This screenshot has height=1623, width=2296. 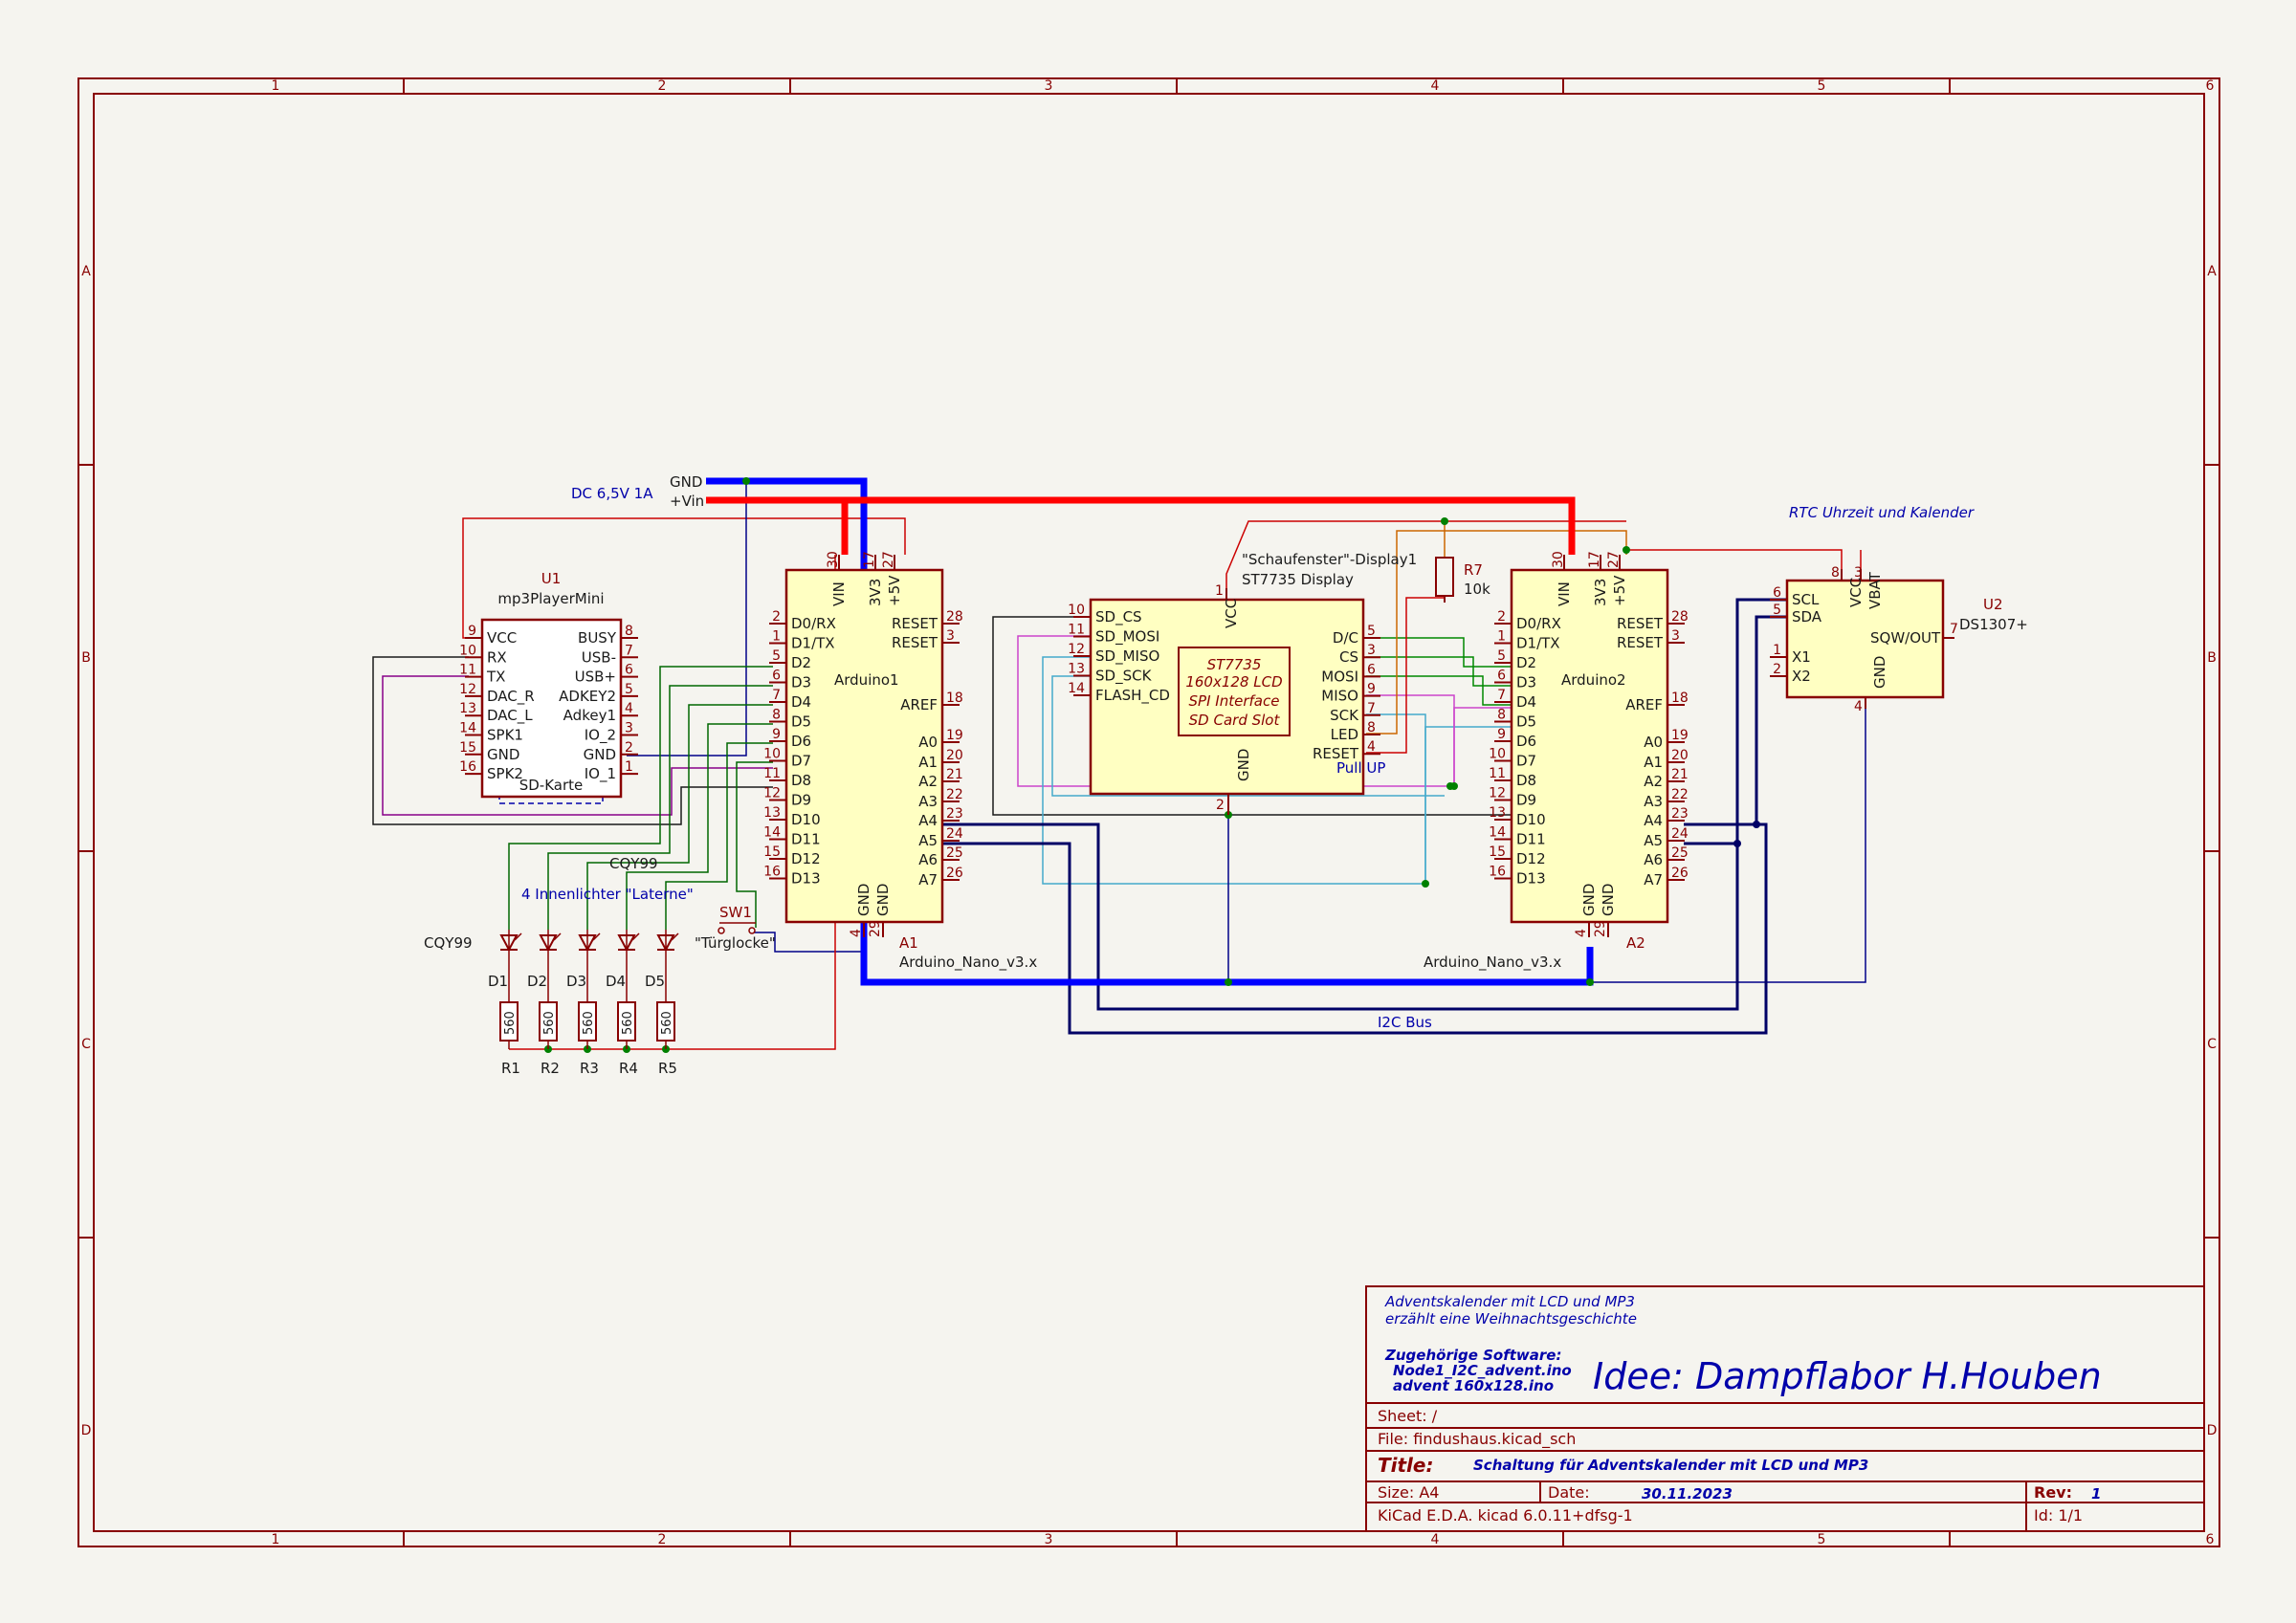 What do you see at coordinates (1801, 657) in the screenshot?
I see `u2-left-pin-name: X1` at bounding box center [1801, 657].